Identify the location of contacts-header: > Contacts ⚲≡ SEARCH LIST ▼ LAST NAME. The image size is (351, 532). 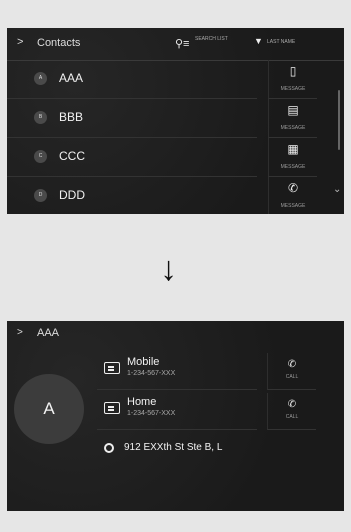
(175, 44).